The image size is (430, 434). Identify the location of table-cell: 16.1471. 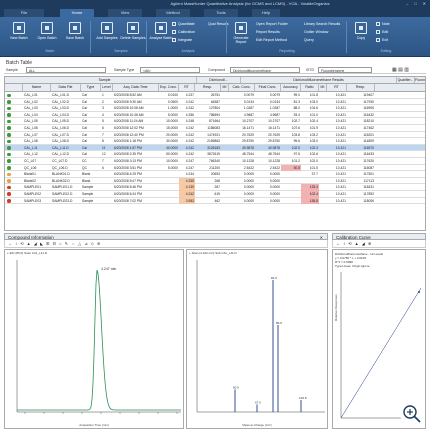
(274, 127).